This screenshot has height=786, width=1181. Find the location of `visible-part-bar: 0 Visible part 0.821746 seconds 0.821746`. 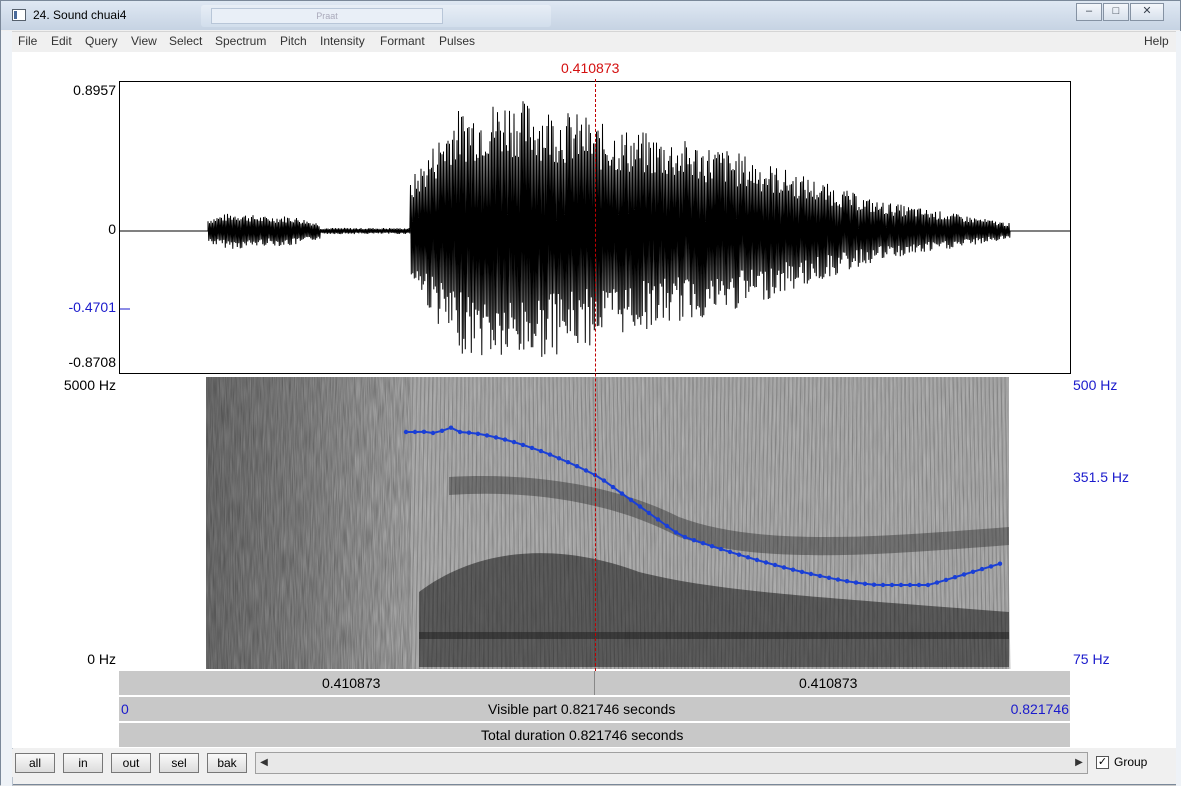

visible-part-bar: 0 Visible part 0.821746 seconds 0.821746 is located at coordinates (594, 709).